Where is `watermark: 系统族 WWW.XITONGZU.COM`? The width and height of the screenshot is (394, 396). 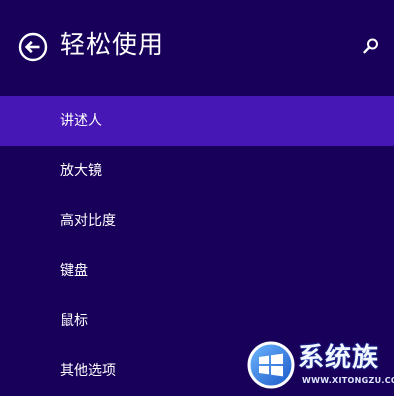 watermark: 系统族 WWW.XITONGZU.COM is located at coordinates (320, 365).